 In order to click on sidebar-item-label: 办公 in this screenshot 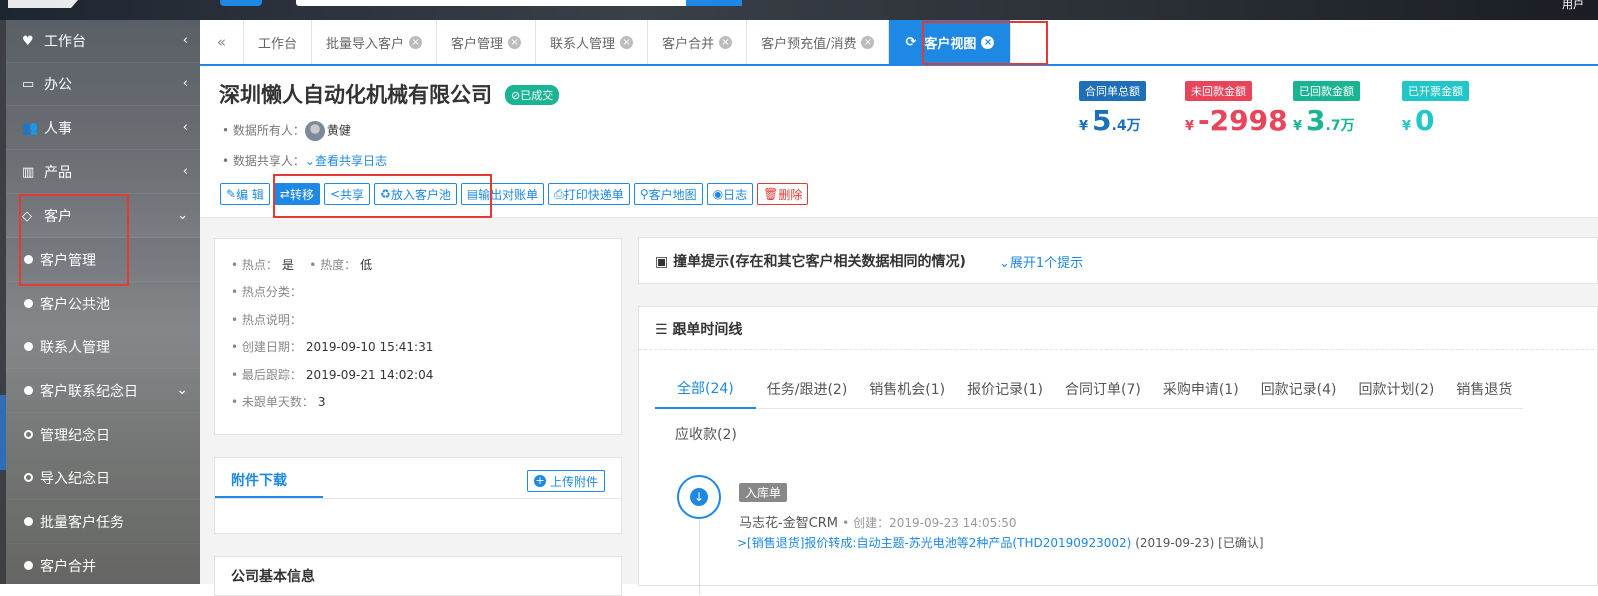, I will do `click(58, 85)`.